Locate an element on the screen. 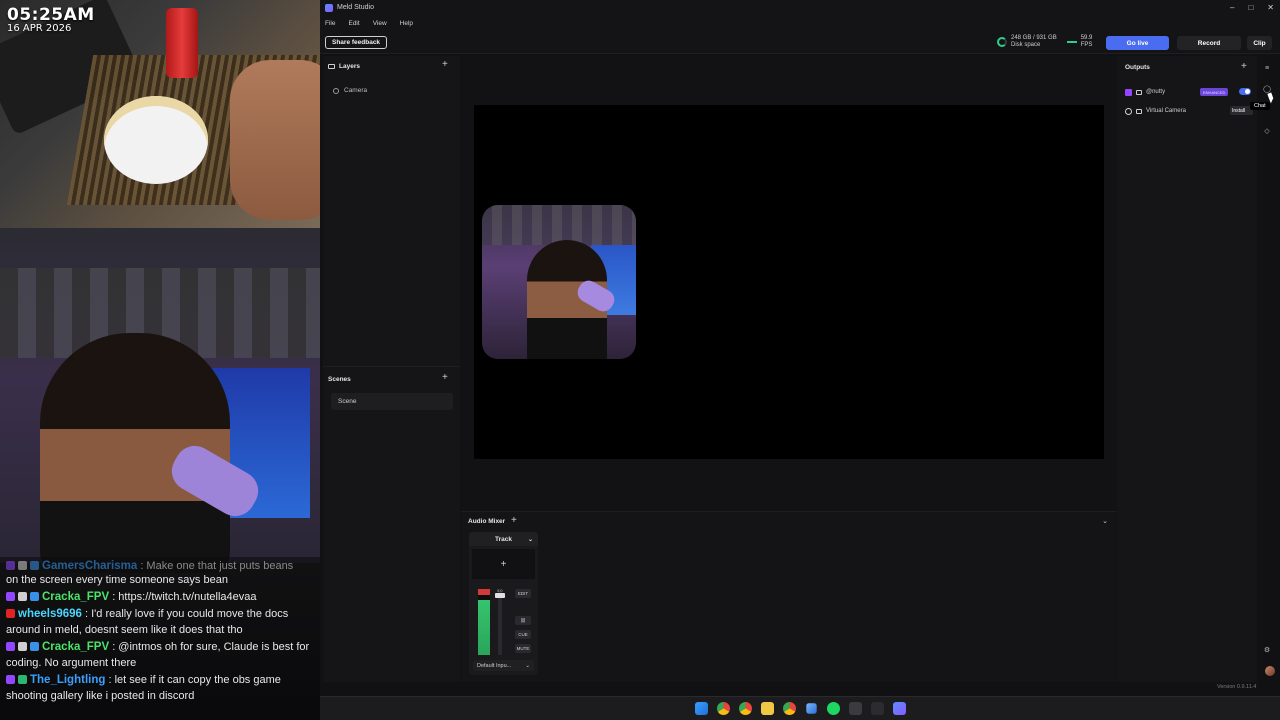 This screenshot has width=1280, height=720. db-value: 0.0 is located at coordinates (500, 590).